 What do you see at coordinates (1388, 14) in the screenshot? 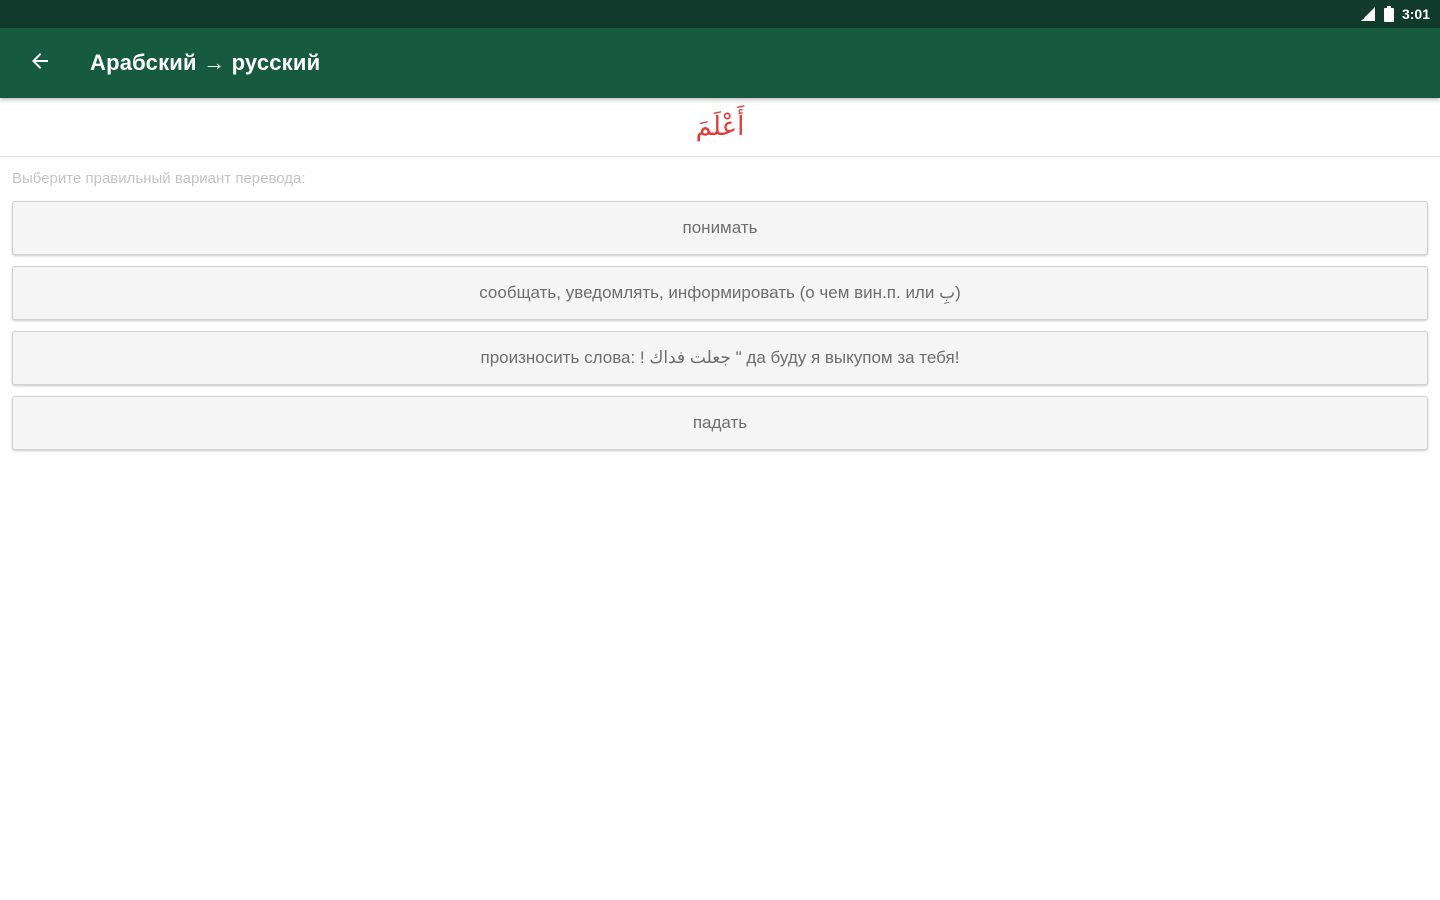
I see `battery-icon` at bounding box center [1388, 14].